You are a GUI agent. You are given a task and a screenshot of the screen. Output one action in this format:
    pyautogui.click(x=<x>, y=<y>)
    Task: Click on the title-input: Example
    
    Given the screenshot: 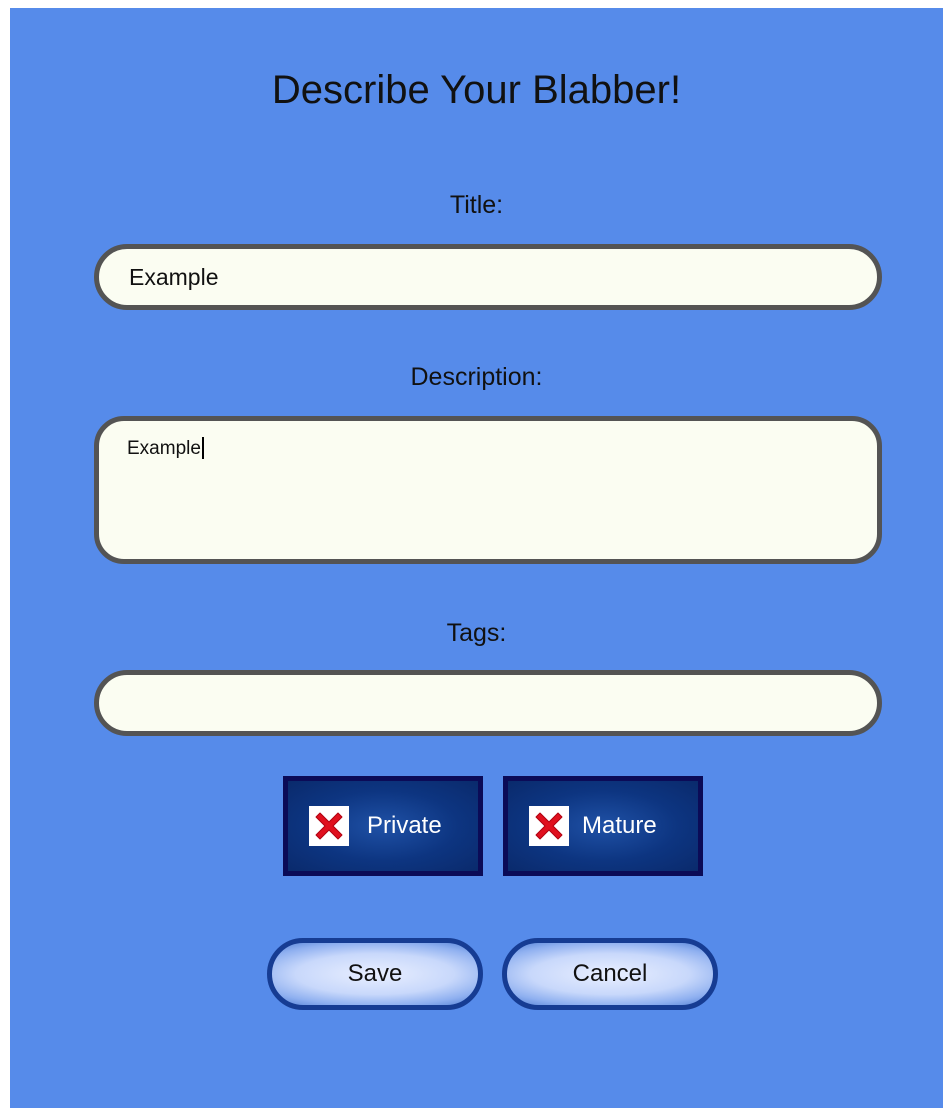 What is the action you would take?
    pyautogui.click(x=488, y=277)
    